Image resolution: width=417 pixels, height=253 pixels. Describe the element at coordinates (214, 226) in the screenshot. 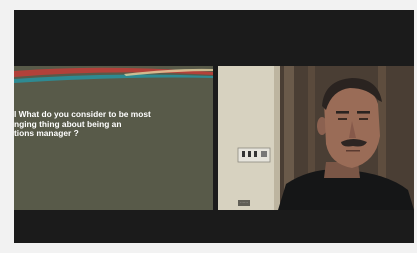

I see `bottom-black-area` at that location.